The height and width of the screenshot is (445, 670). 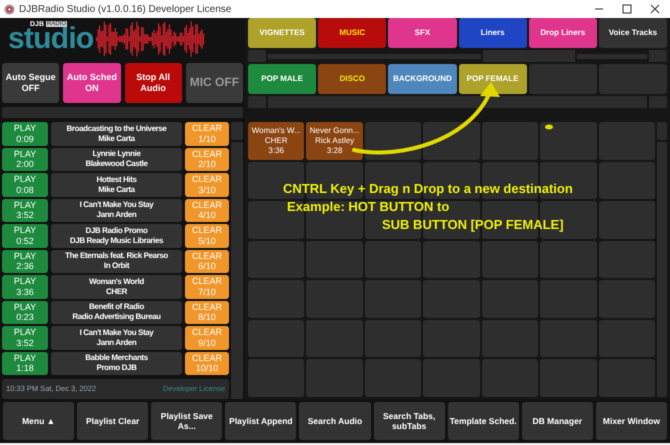 I want to click on hot-button, so click(x=451, y=141).